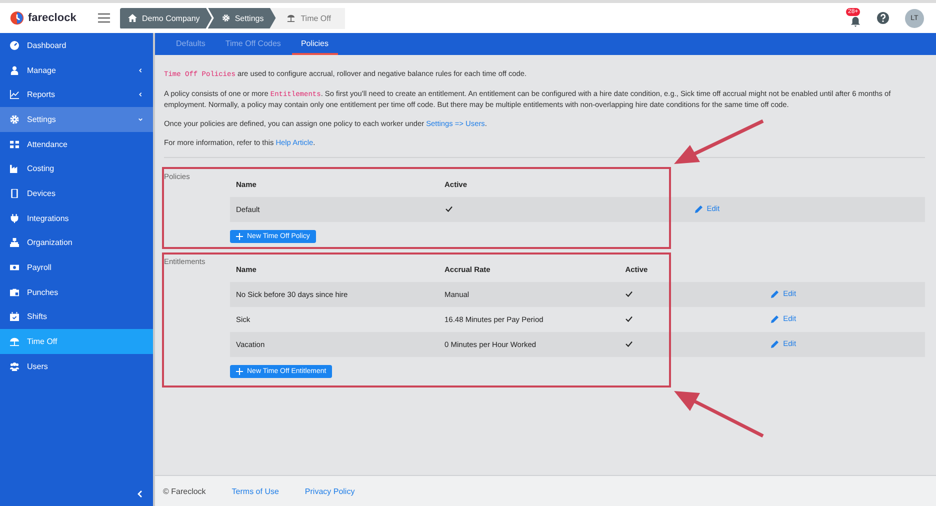 This screenshot has width=936, height=506. Describe the element at coordinates (14, 366) in the screenshot. I see `people-icon` at that location.